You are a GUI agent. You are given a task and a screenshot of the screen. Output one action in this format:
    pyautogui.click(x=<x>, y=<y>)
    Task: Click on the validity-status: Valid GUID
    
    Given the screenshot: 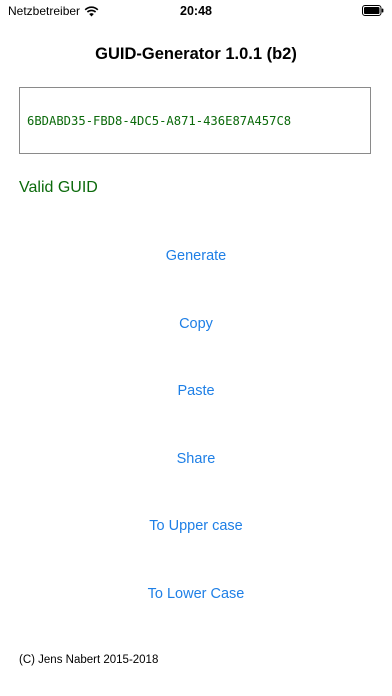 What is the action you would take?
    pyautogui.click(x=58, y=187)
    